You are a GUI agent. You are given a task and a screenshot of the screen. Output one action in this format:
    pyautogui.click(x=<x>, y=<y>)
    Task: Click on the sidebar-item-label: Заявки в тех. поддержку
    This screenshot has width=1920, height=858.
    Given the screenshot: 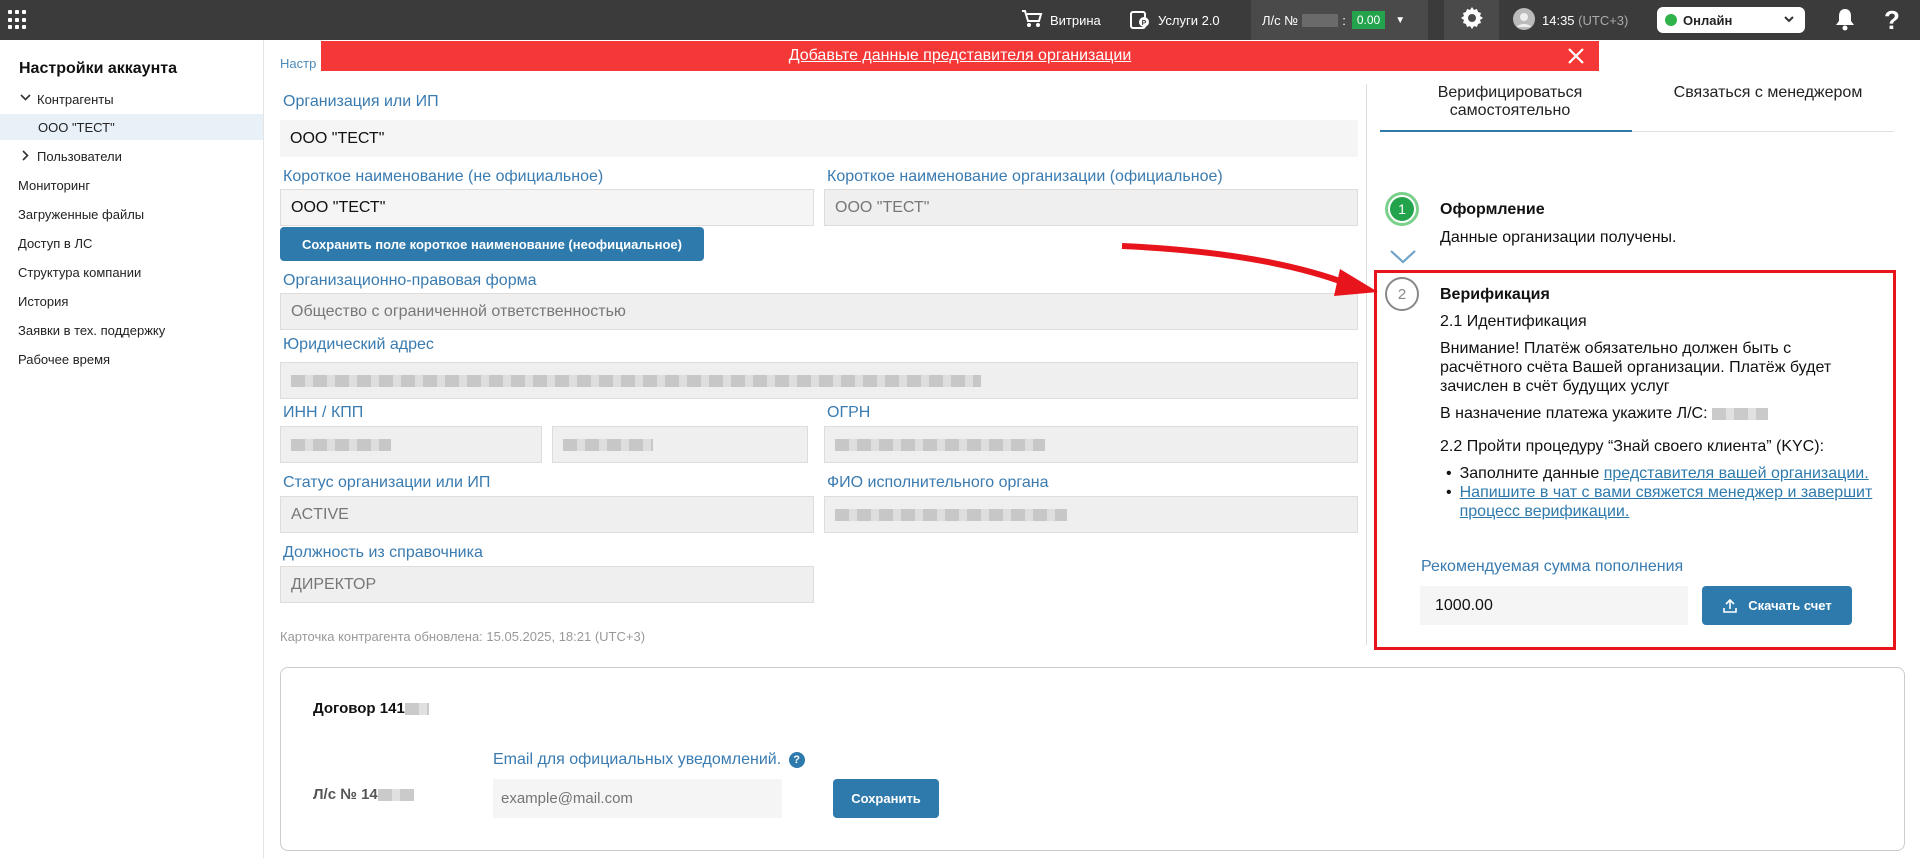 What is the action you would take?
    pyautogui.click(x=92, y=330)
    